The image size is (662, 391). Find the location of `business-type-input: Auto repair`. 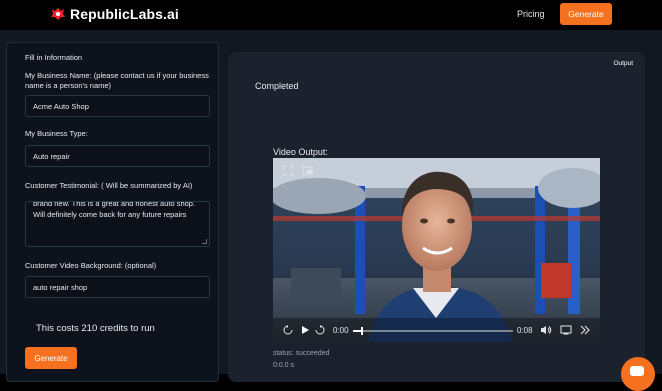

business-type-input: Auto repair is located at coordinates (117, 156).